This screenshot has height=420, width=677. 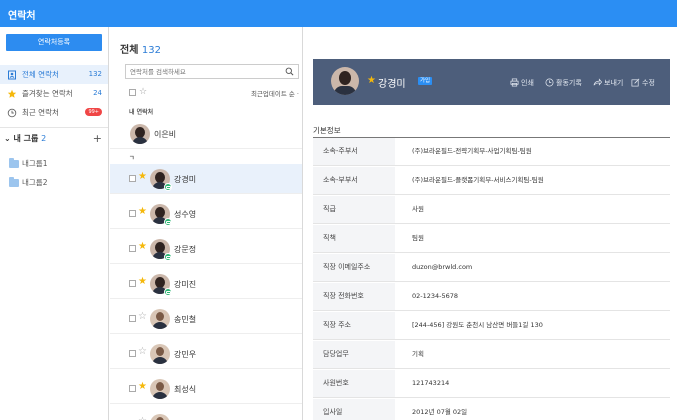 What do you see at coordinates (354, 325) in the screenshot?
I see `field-label: 직장 주소` at bounding box center [354, 325].